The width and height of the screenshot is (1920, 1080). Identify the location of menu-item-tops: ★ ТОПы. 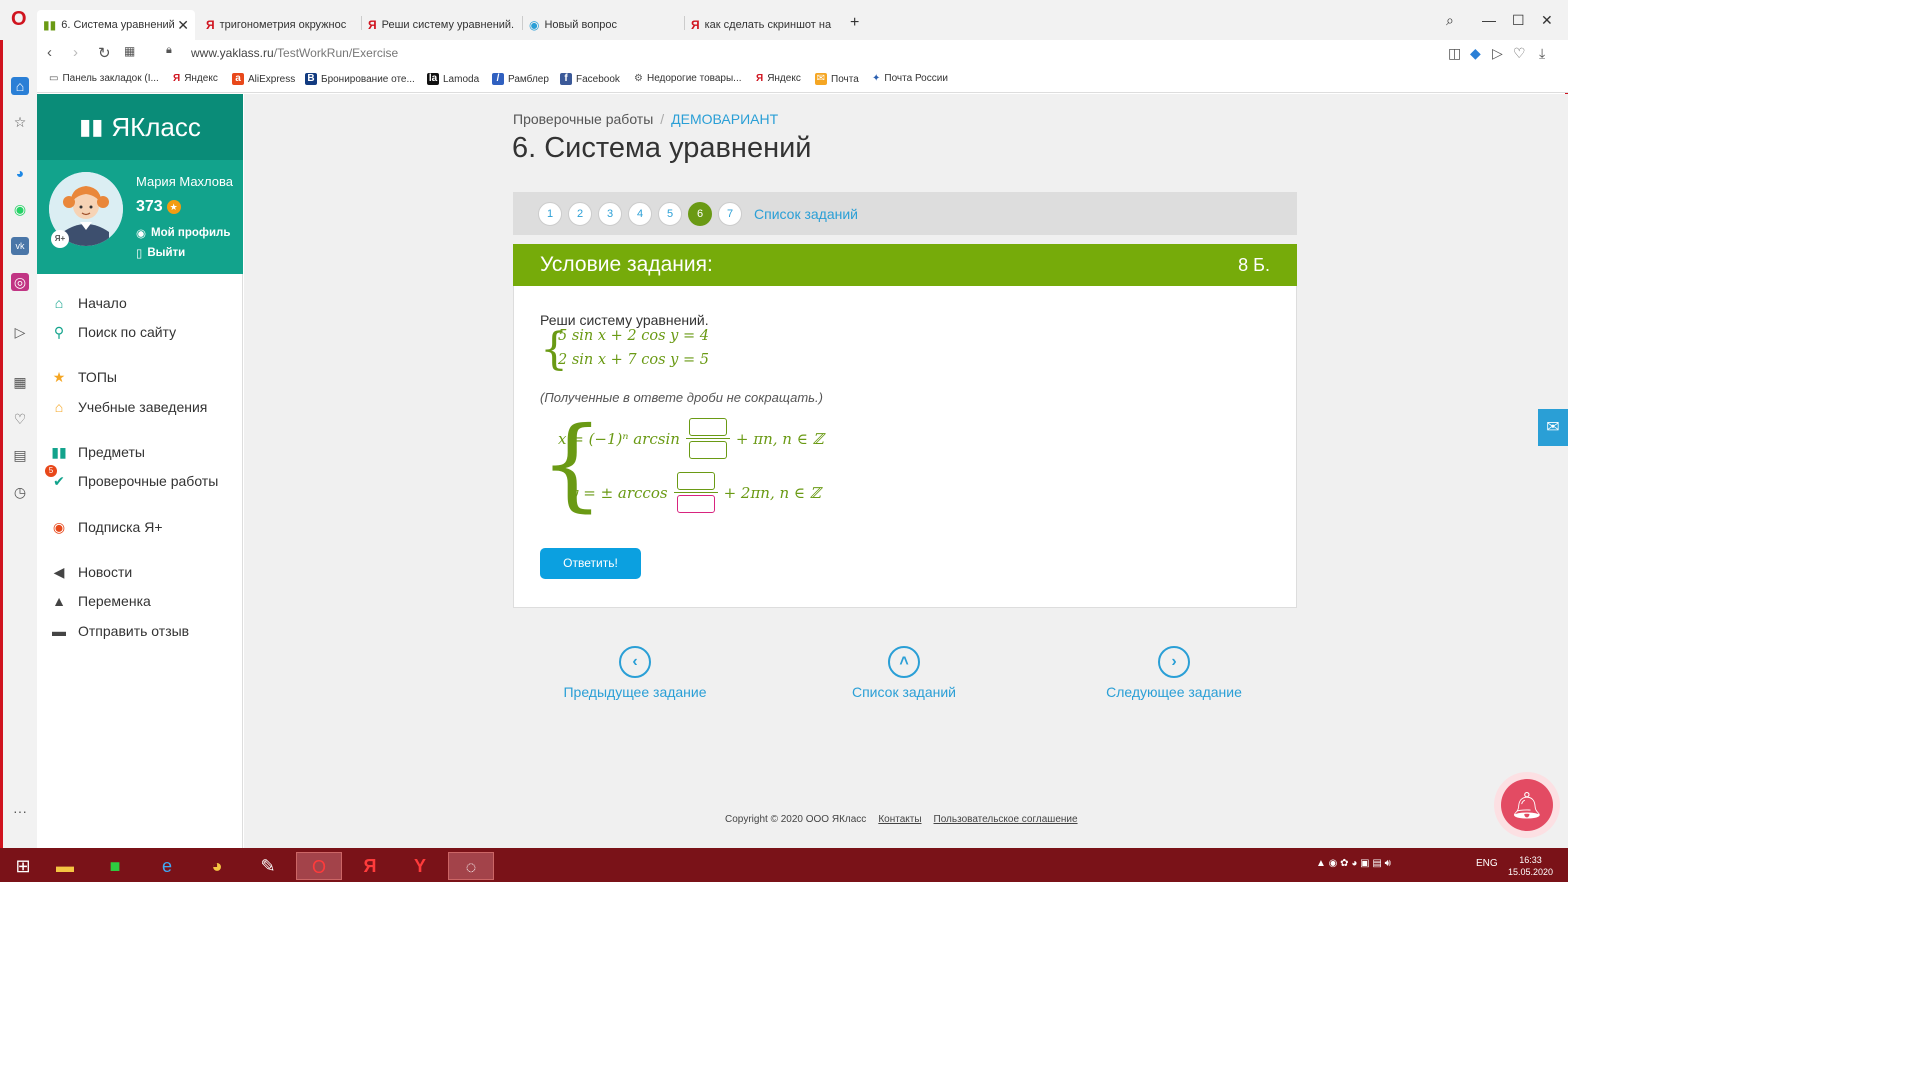
(83, 377).